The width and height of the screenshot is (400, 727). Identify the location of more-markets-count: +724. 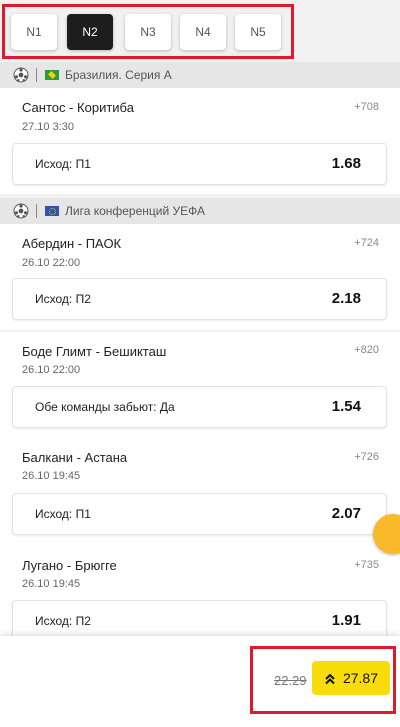
(366, 243).